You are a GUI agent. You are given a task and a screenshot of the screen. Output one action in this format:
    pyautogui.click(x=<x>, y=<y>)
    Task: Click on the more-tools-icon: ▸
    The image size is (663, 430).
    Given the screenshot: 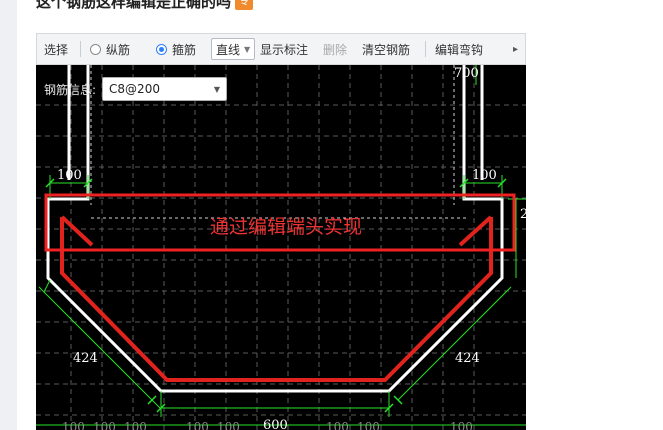 What is the action you would take?
    pyautogui.click(x=515, y=49)
    